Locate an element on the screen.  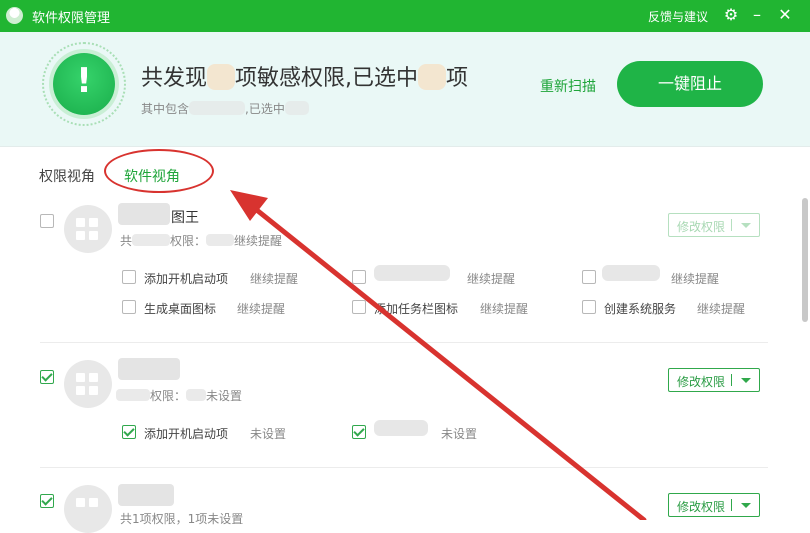
subline-prefix: 其中包含 is located at coordinates (165, 109).